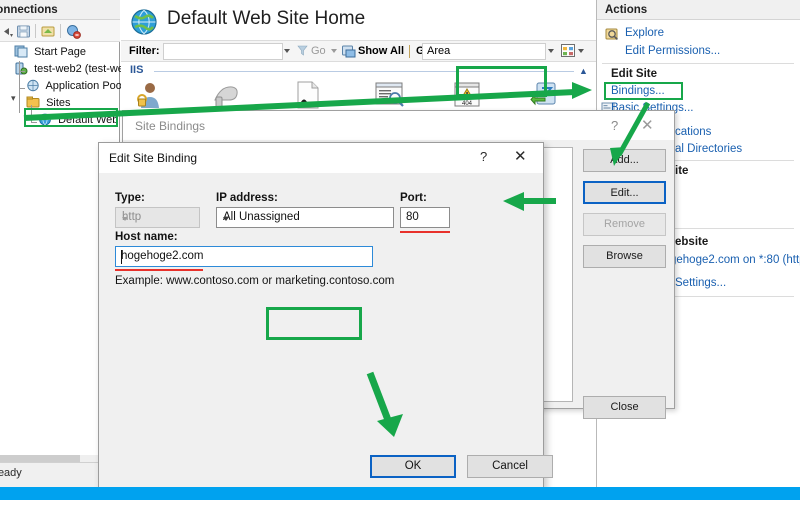 Image resolution: width=800 pixels, height=519 pixels. Describe the element at coordinates (583, 71) in the screenshot. I see `chevron-up-icon: ▲` at that location.